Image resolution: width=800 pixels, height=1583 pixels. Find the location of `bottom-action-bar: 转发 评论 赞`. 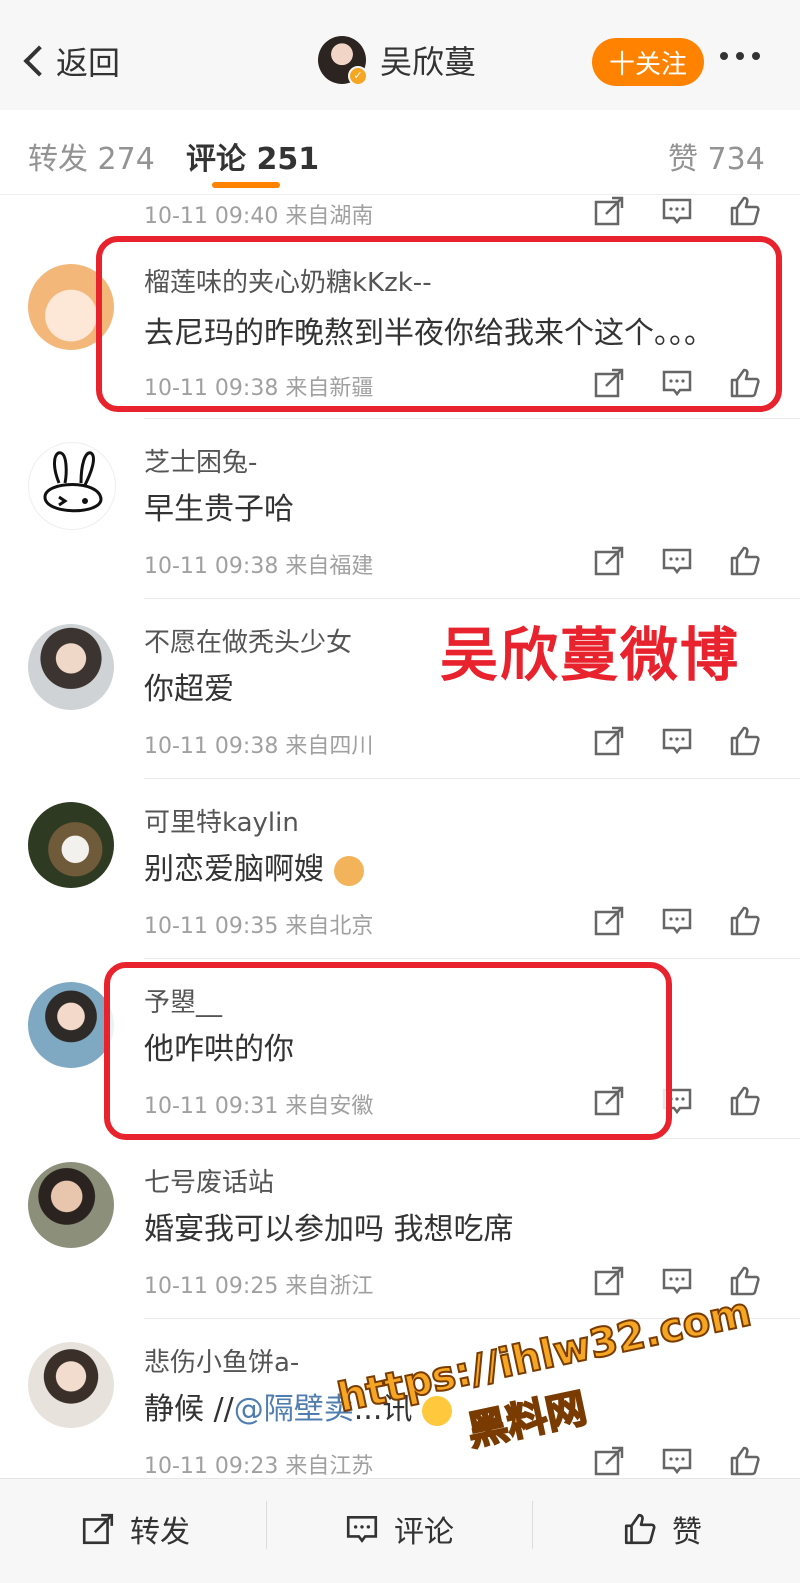

bottom-action-bar: 转发 评论 赞 is located at coordinates (400, 1530).